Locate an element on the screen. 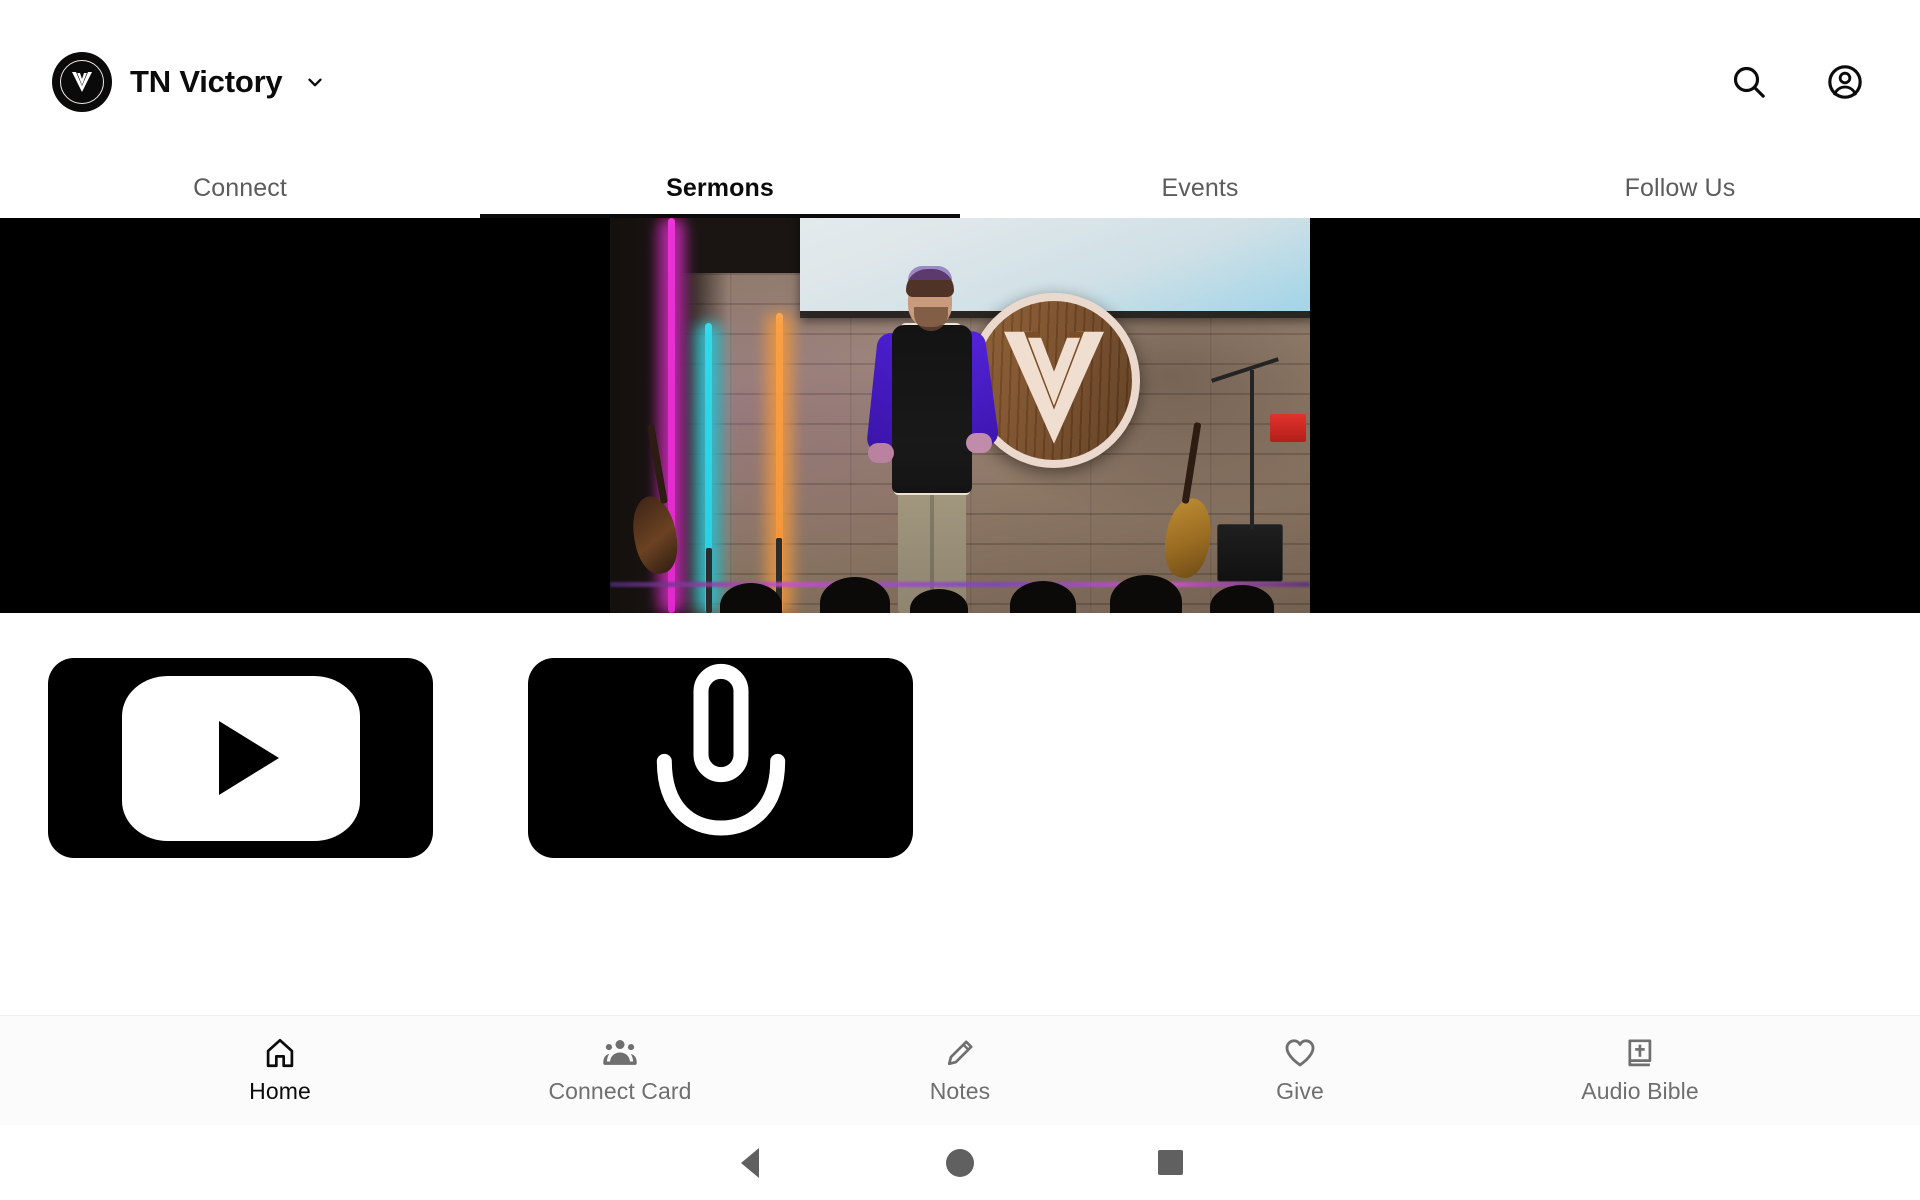 The width and height of the screenshot is (1920, 1200). tab-follow-us-label: Follow Us is located at coordinates (1680, 188).